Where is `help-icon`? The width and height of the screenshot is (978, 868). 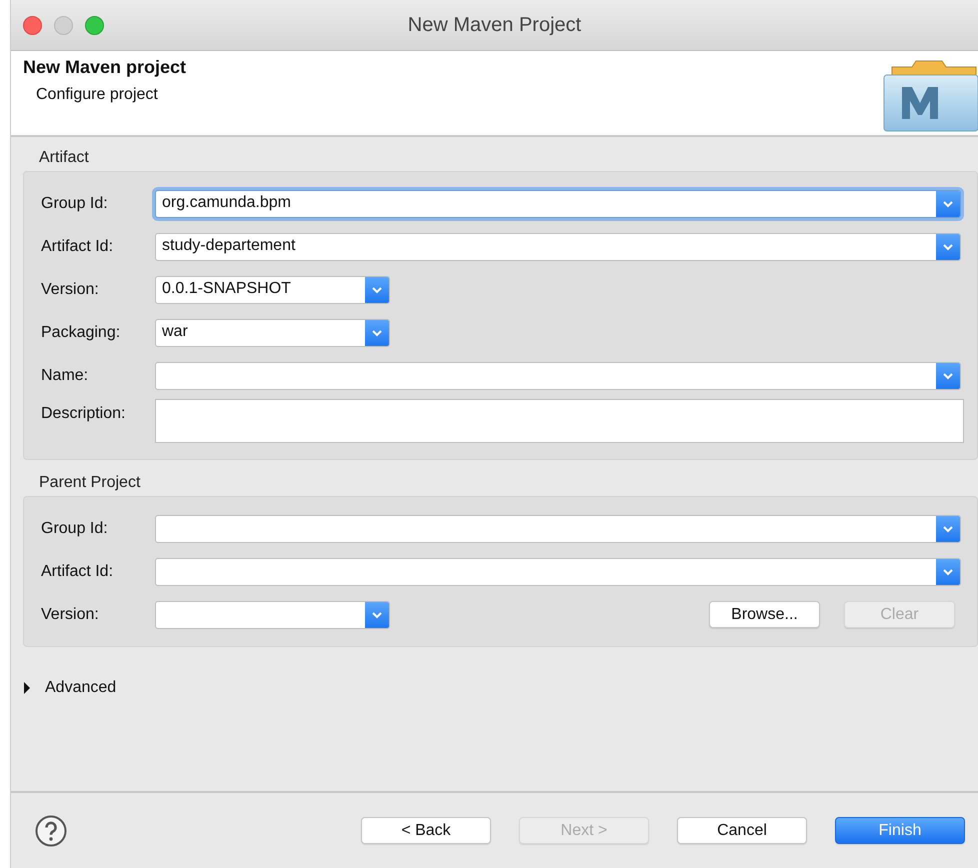 help-icon is located at coordinates (51, 830).